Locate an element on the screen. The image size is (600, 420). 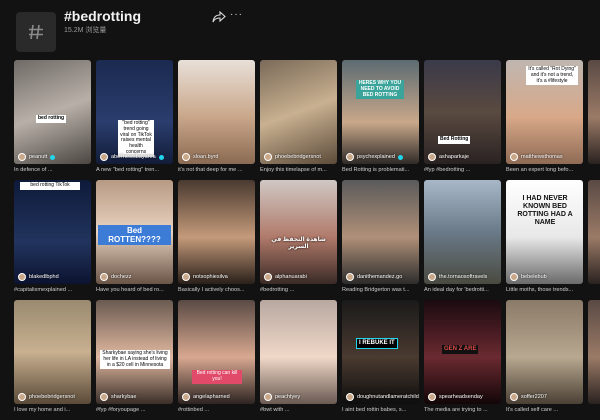
creator-info: dochezz is located at coordinates (116, 277).